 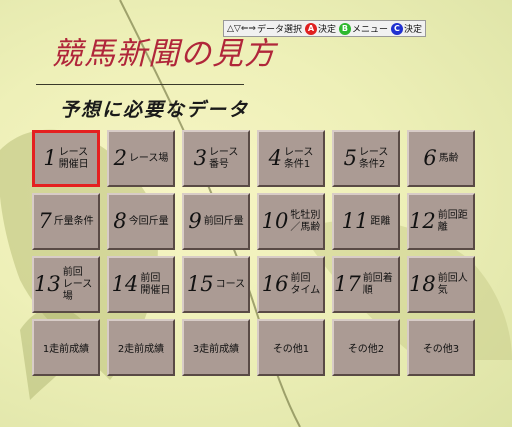 I want to click on data-item-cell: 1 レース 開催日, so click(x=66, y=158).